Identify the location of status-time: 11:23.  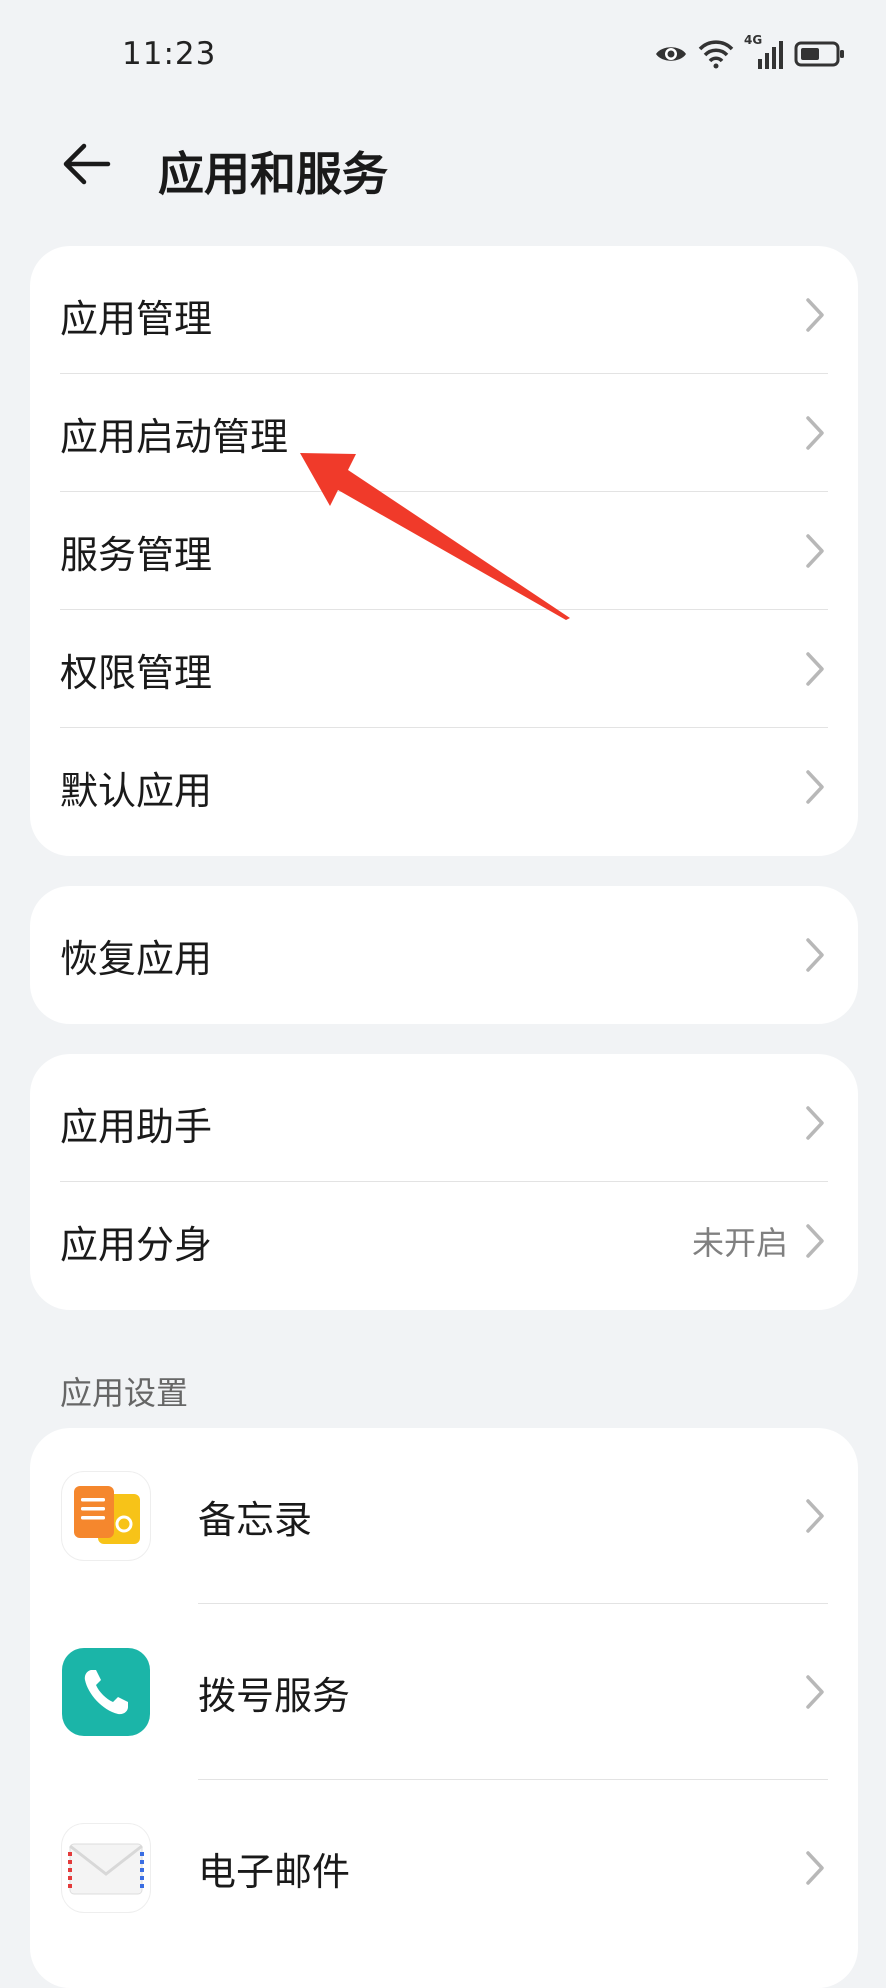
(169, 54).